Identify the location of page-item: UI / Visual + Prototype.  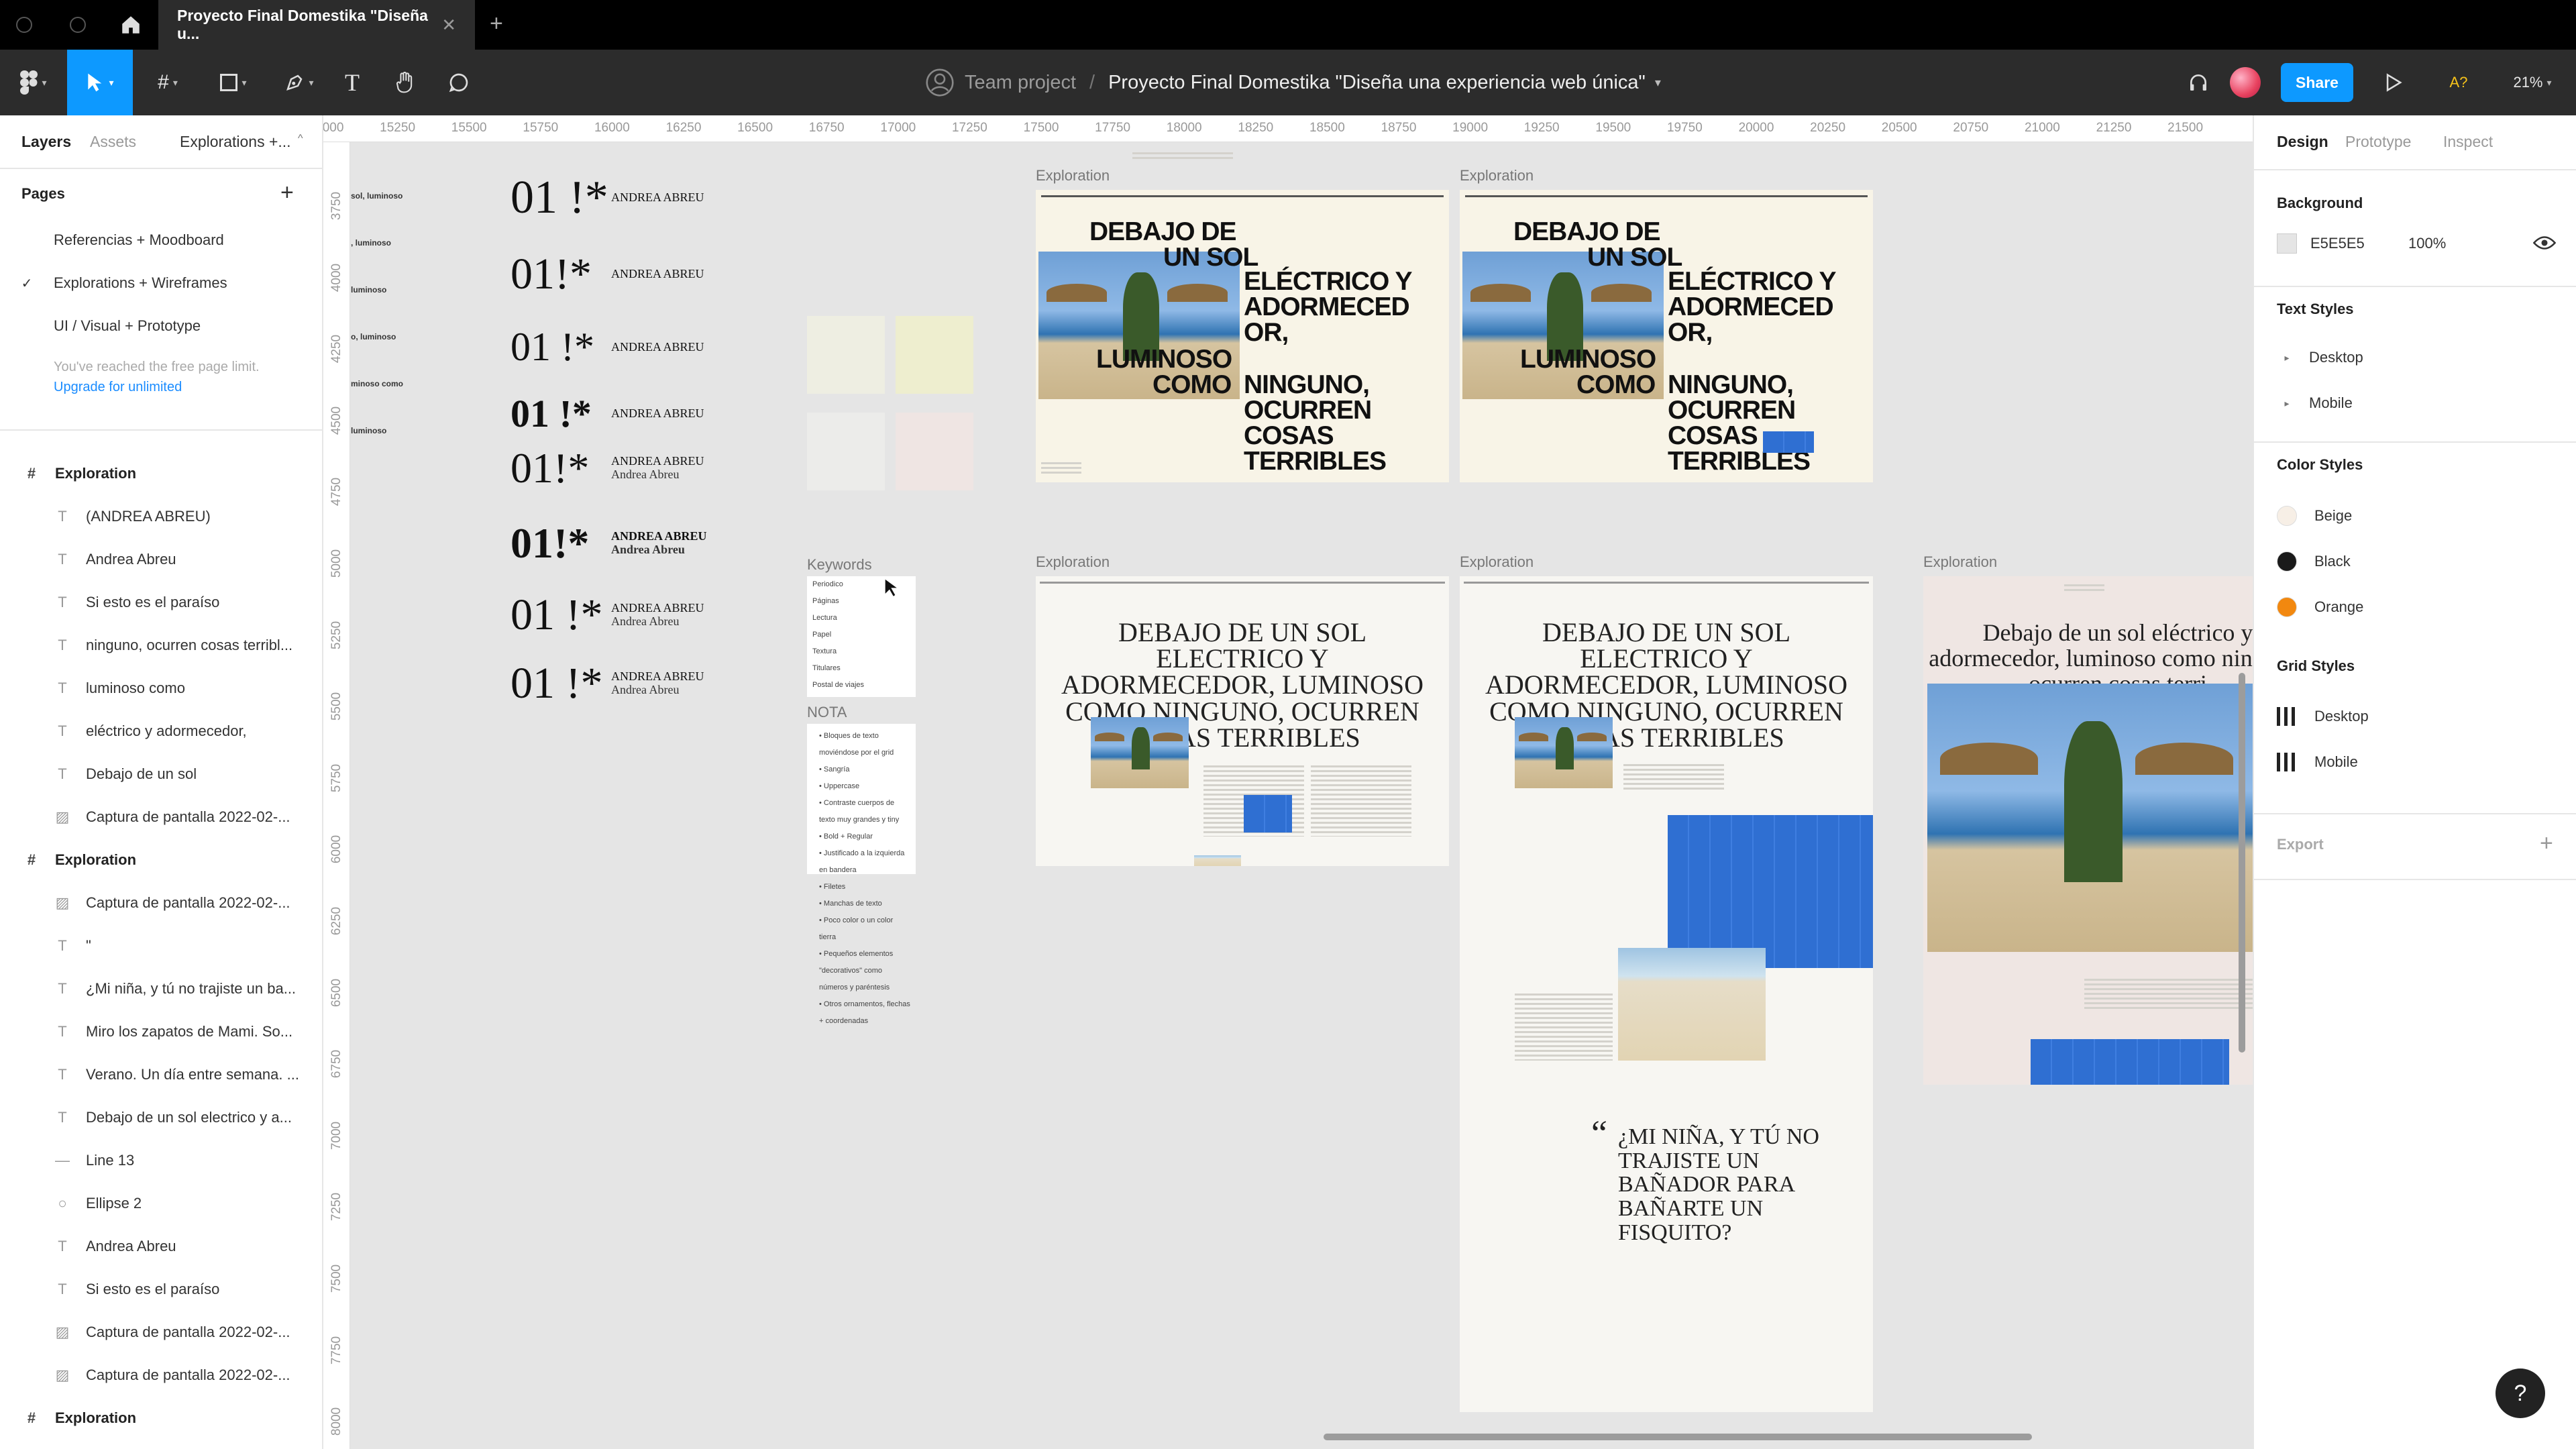
(161, 326).